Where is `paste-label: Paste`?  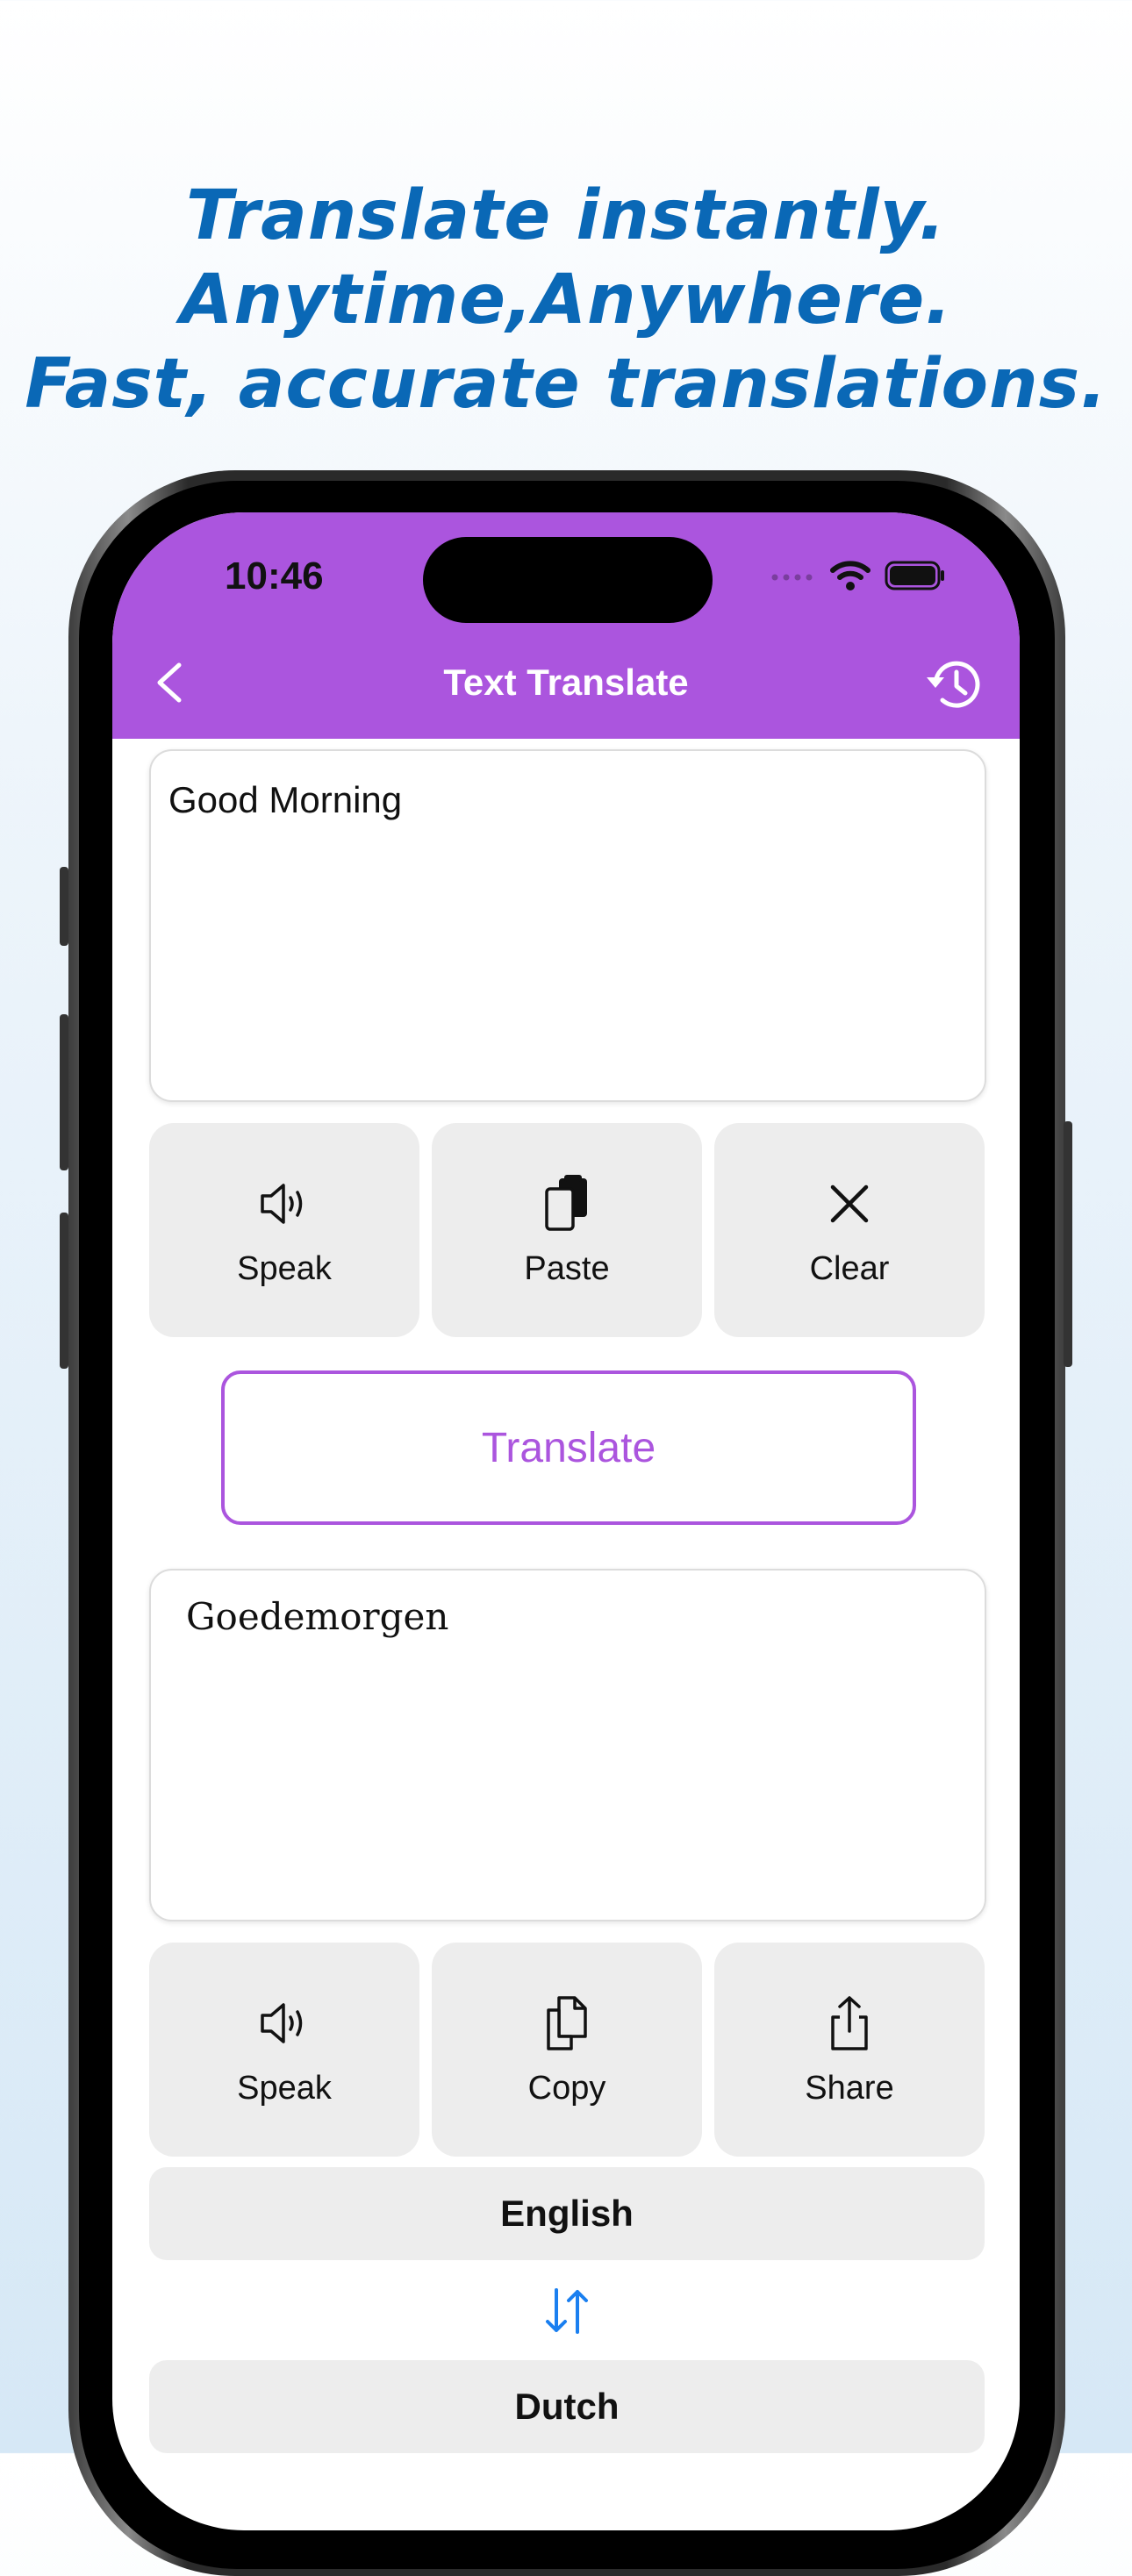
paste-label: Paste is located at coordinates (567, 1268).